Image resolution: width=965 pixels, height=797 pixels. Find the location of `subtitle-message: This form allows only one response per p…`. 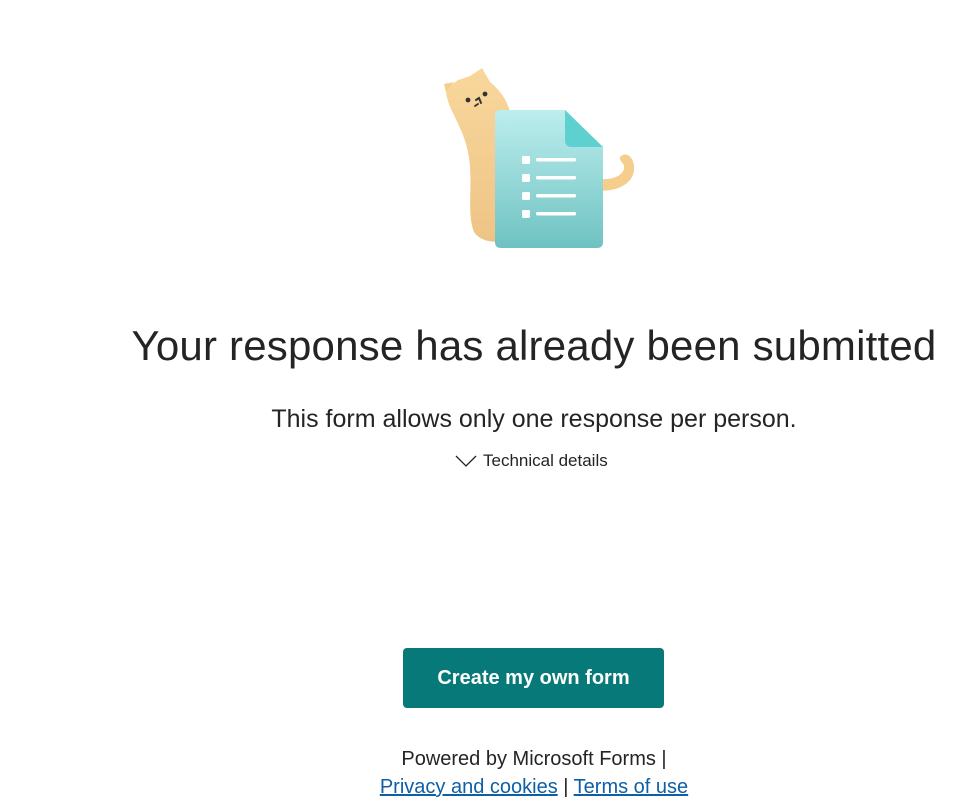

subtitle-message: This form allows only one response per p… is located at coordinates (534, 419).